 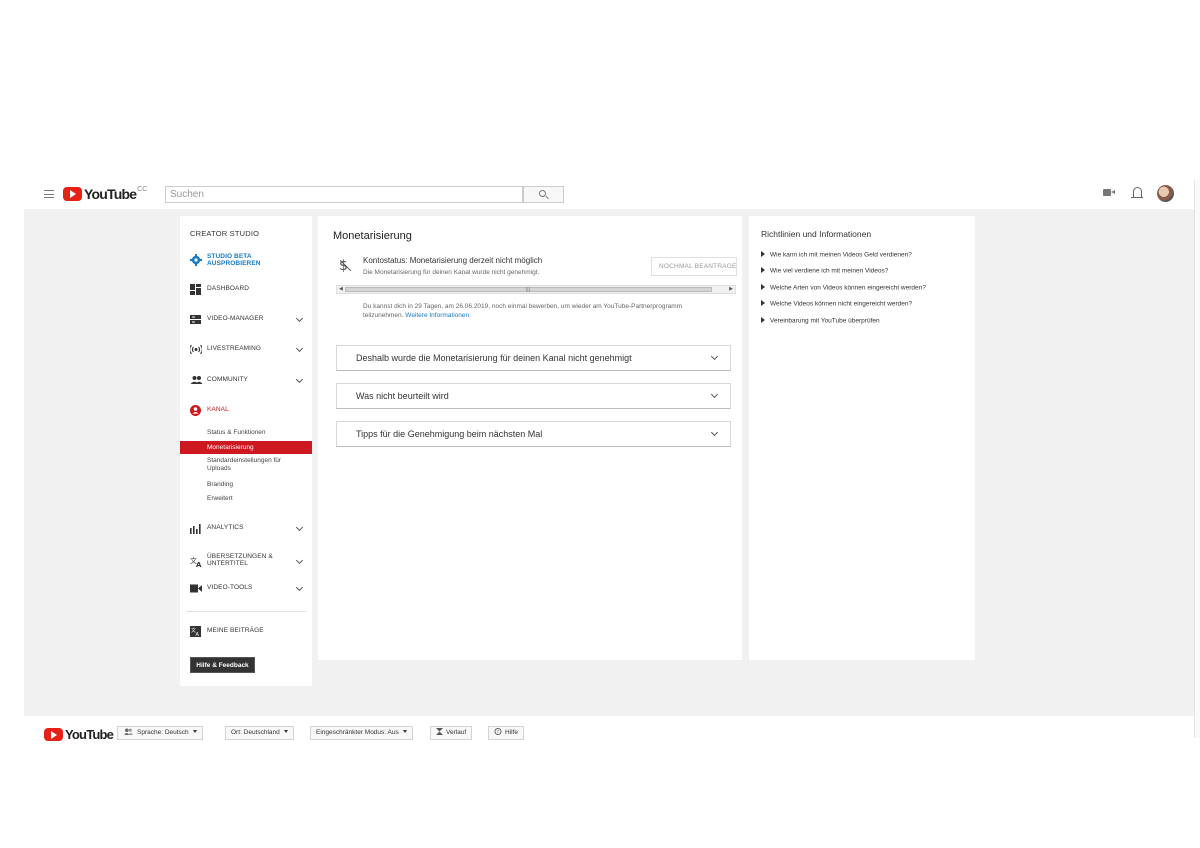 What do you see at coordinates (246, 529) in the screenshot?
I see `sidebar-item-analytics: ANALYTICS` at bounding box center [246, 529].